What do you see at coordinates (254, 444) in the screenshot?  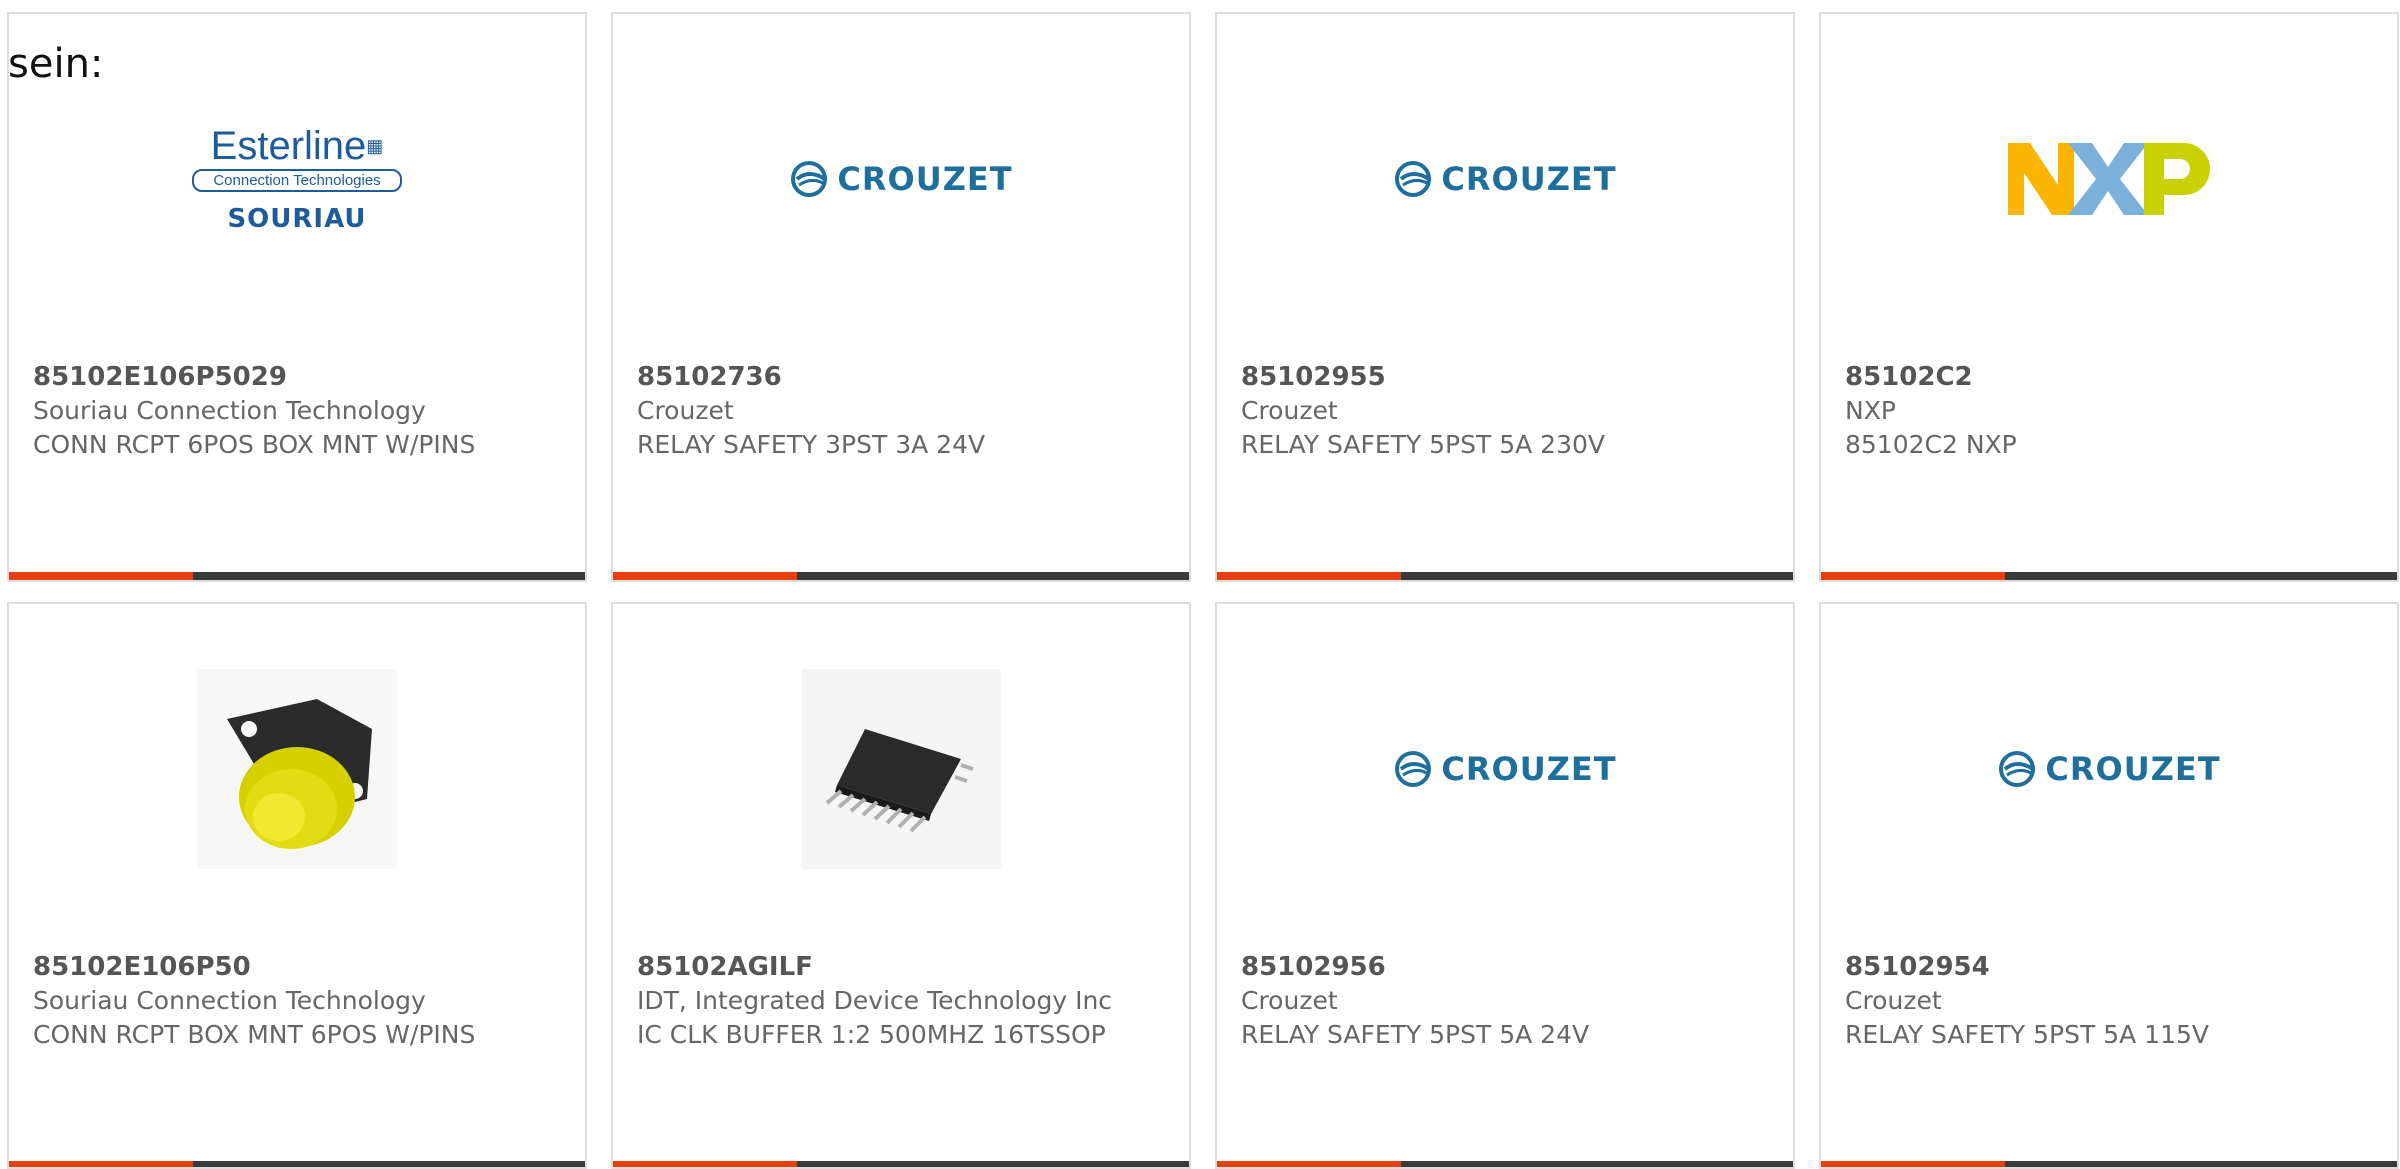 I see `description: CONN RCPT 6POS BOX MNT W/PINS` at bounding box center [254, 444].